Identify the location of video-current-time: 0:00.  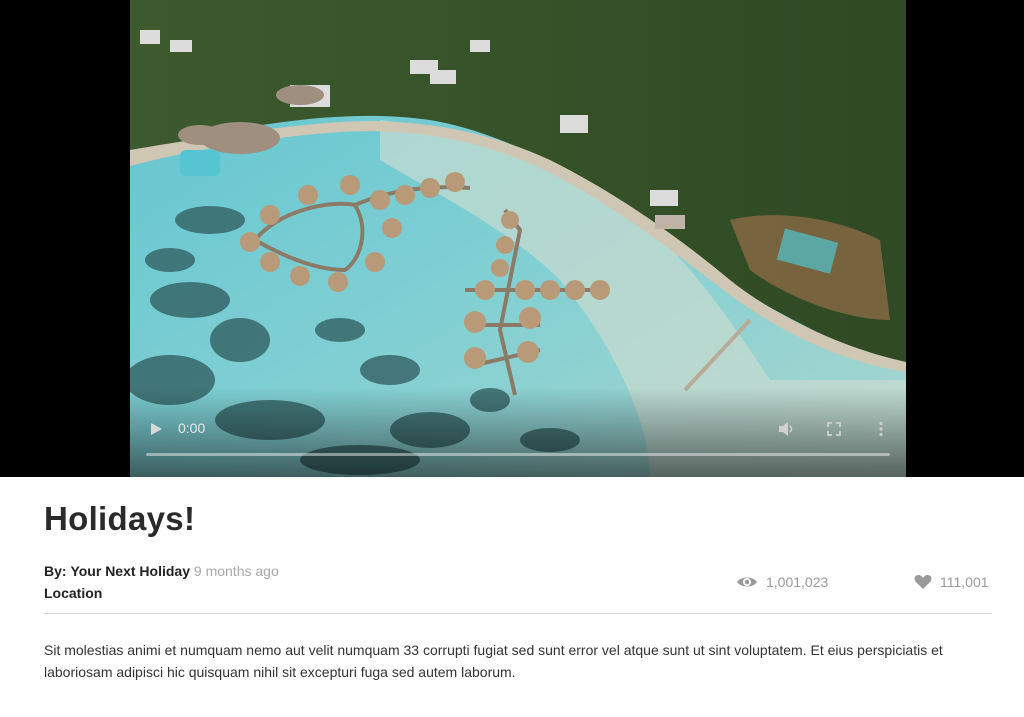
(192, 428).